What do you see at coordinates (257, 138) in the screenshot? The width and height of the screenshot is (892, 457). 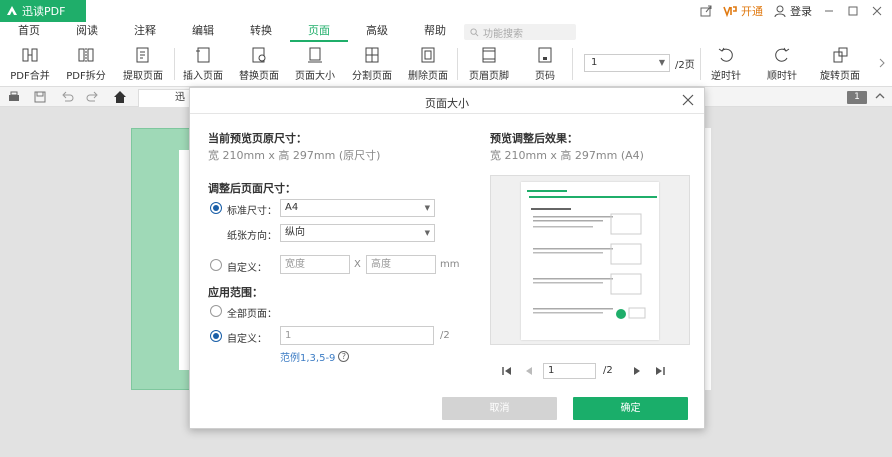 I see `current-size-label: 当前预览页原尺寸：` at bounding box center [257, 138].